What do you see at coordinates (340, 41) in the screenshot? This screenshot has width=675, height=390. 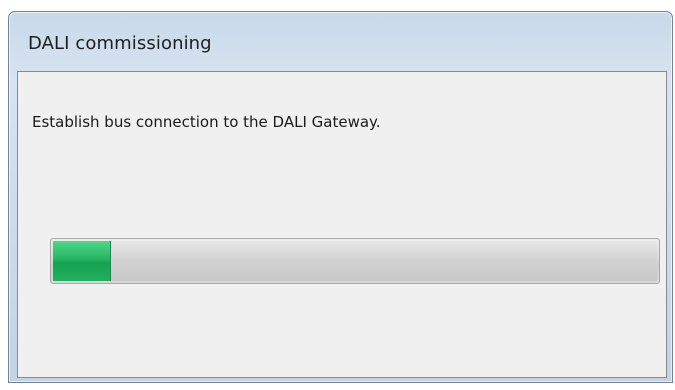 I see `title-bar: DALI commissioning` at bounding box center [340, 41].